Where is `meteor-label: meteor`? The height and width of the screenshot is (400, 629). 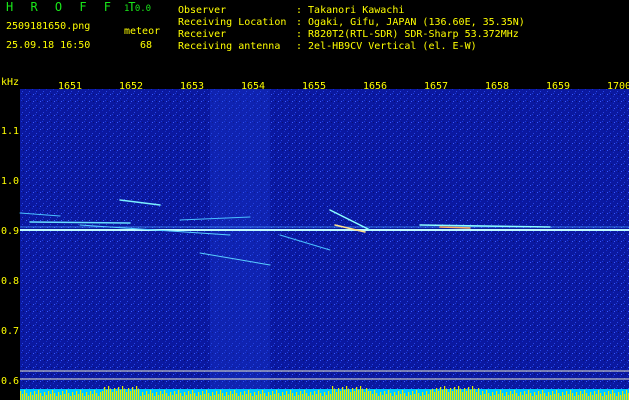
meteor-label: meteor is located at coordinates (142, 31).